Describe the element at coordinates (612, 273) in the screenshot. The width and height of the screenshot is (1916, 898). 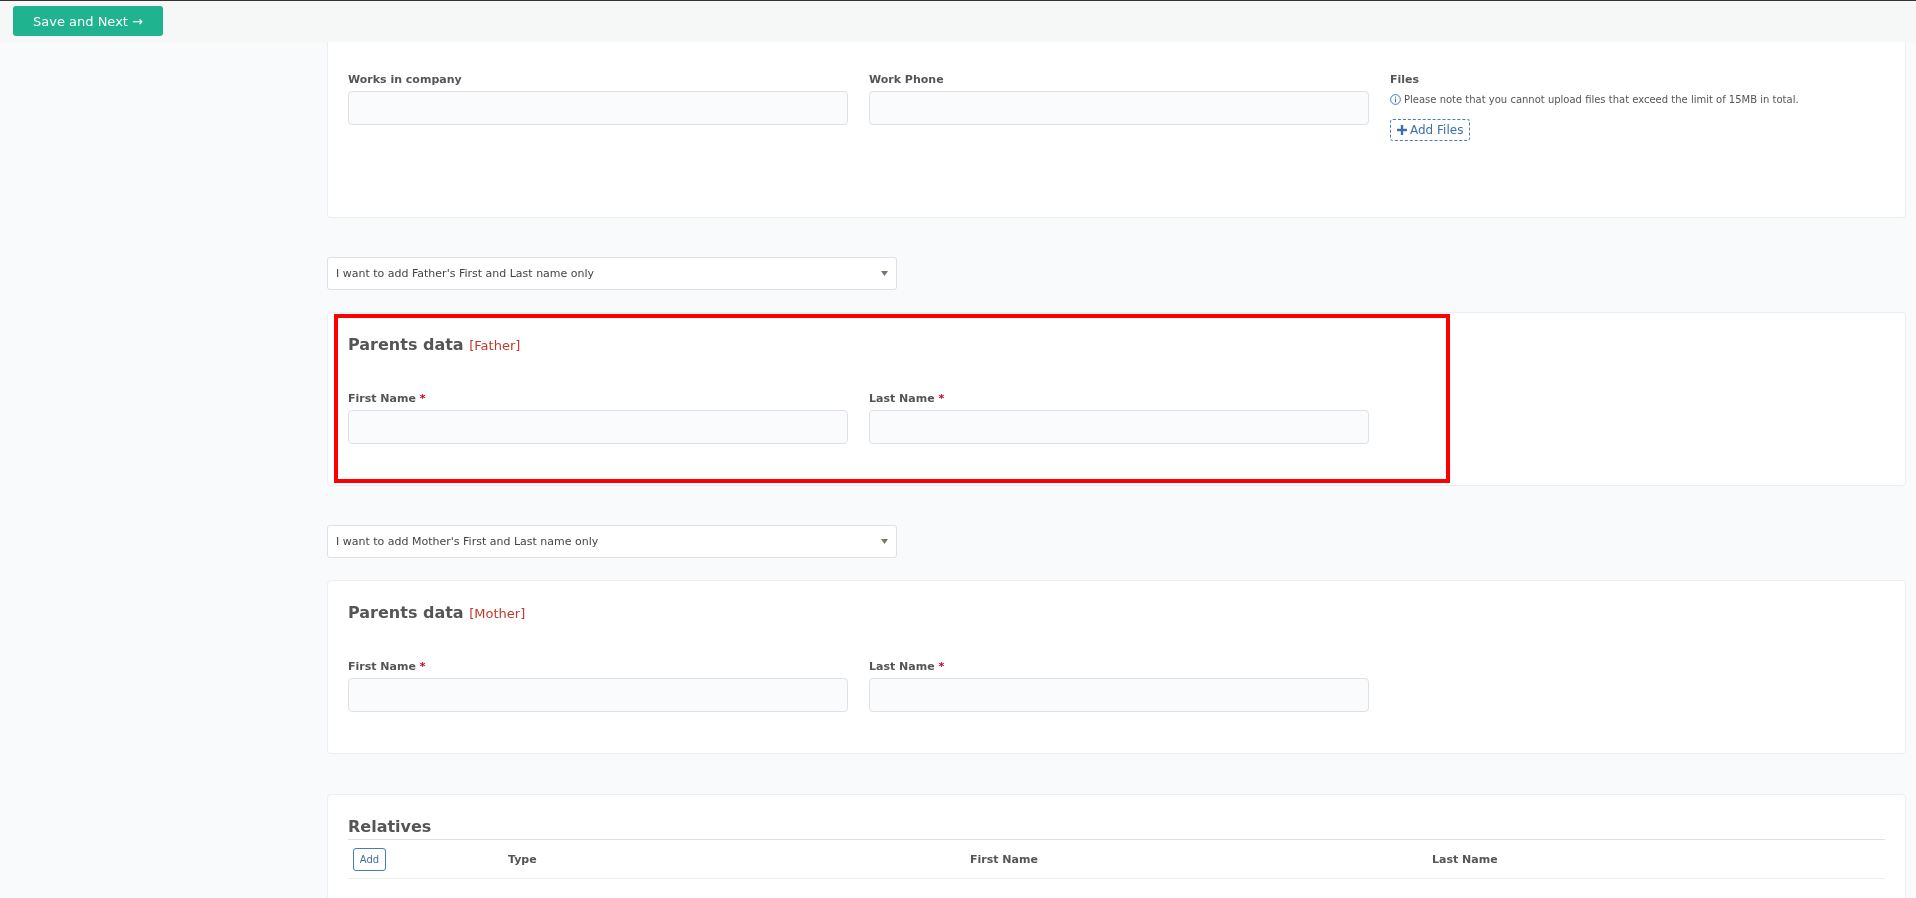
I see `dropdown-select: I want to add Father's First and Last name only` at that location.